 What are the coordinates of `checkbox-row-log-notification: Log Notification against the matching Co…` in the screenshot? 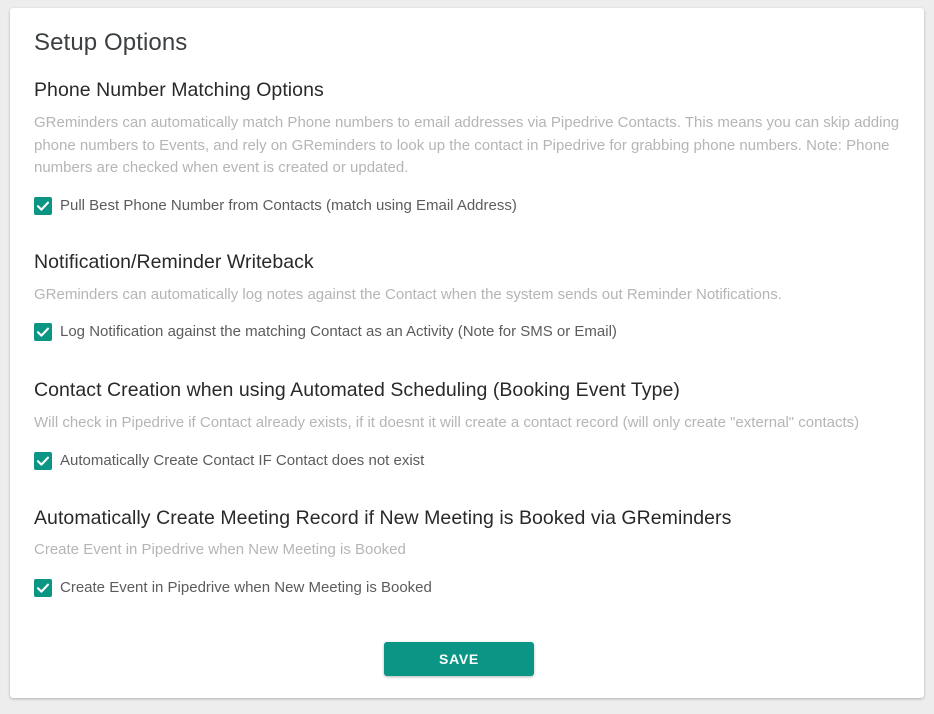 It's located at (467, 332).